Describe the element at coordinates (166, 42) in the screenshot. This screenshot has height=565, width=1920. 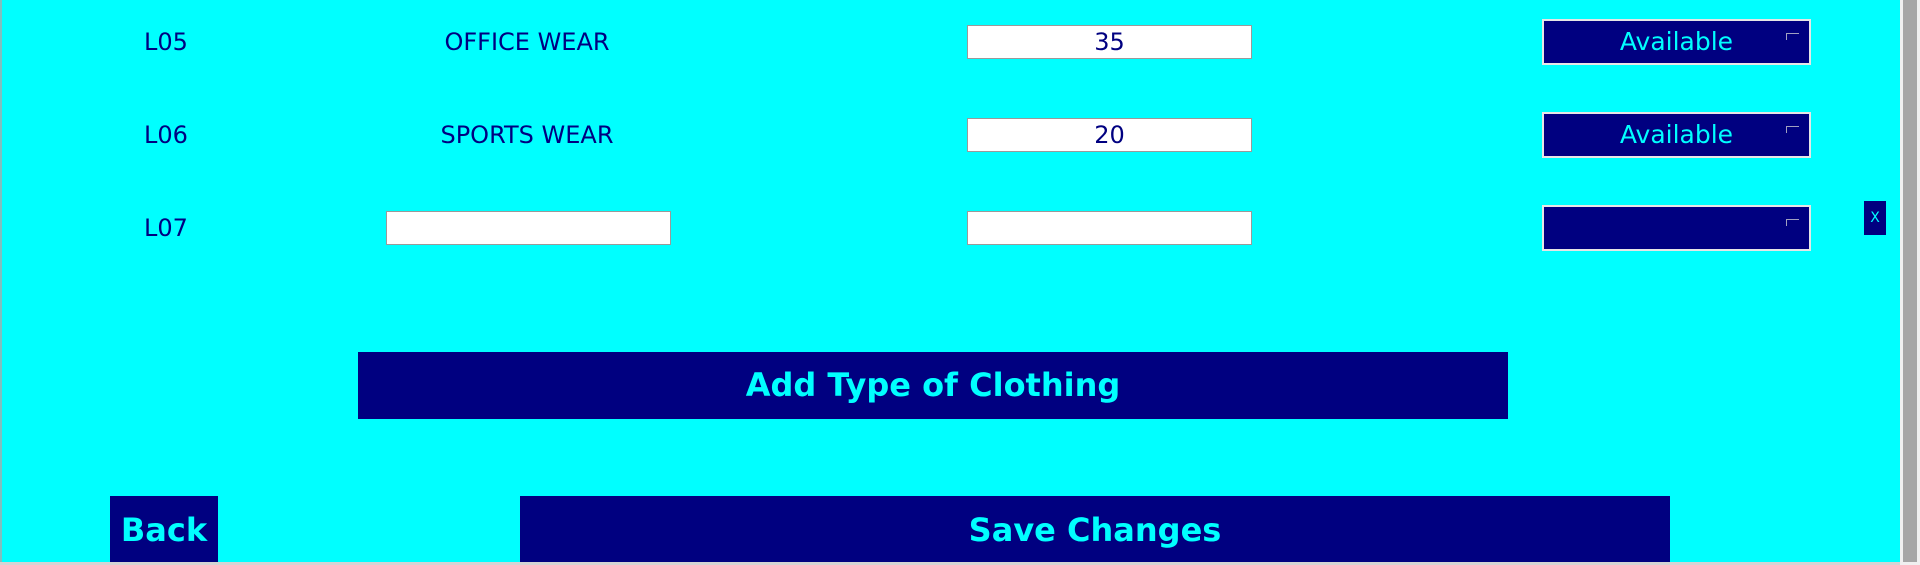
I see `row-code: L05` at that location.